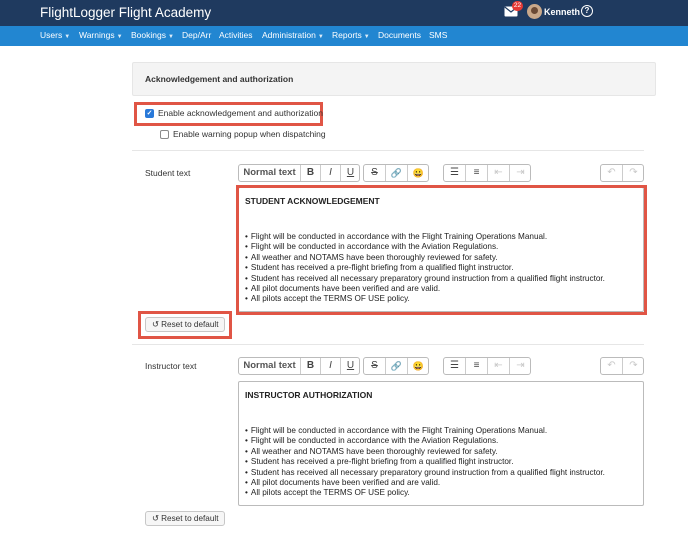  I want to click on student-text-label: Student text, so click(168, 173).